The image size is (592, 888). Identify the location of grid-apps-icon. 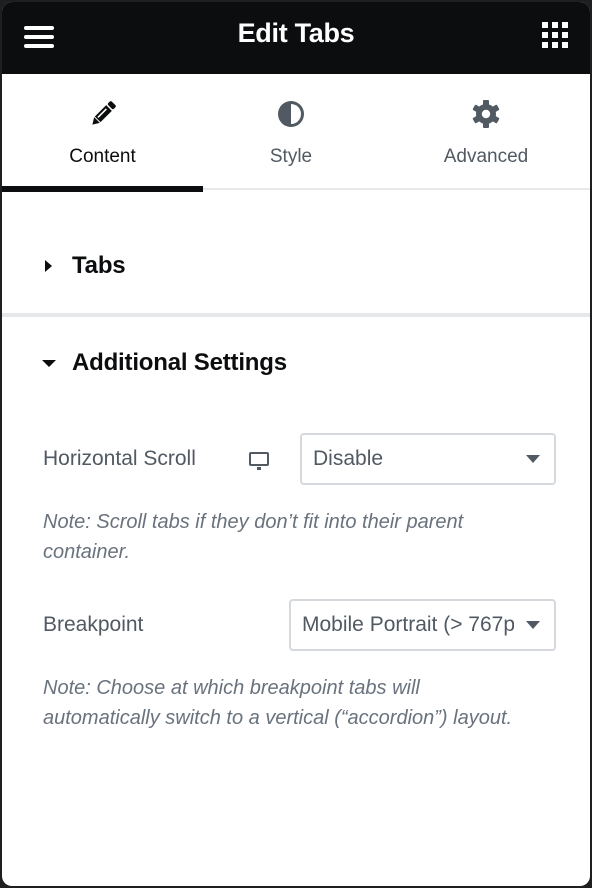
(545, 25).